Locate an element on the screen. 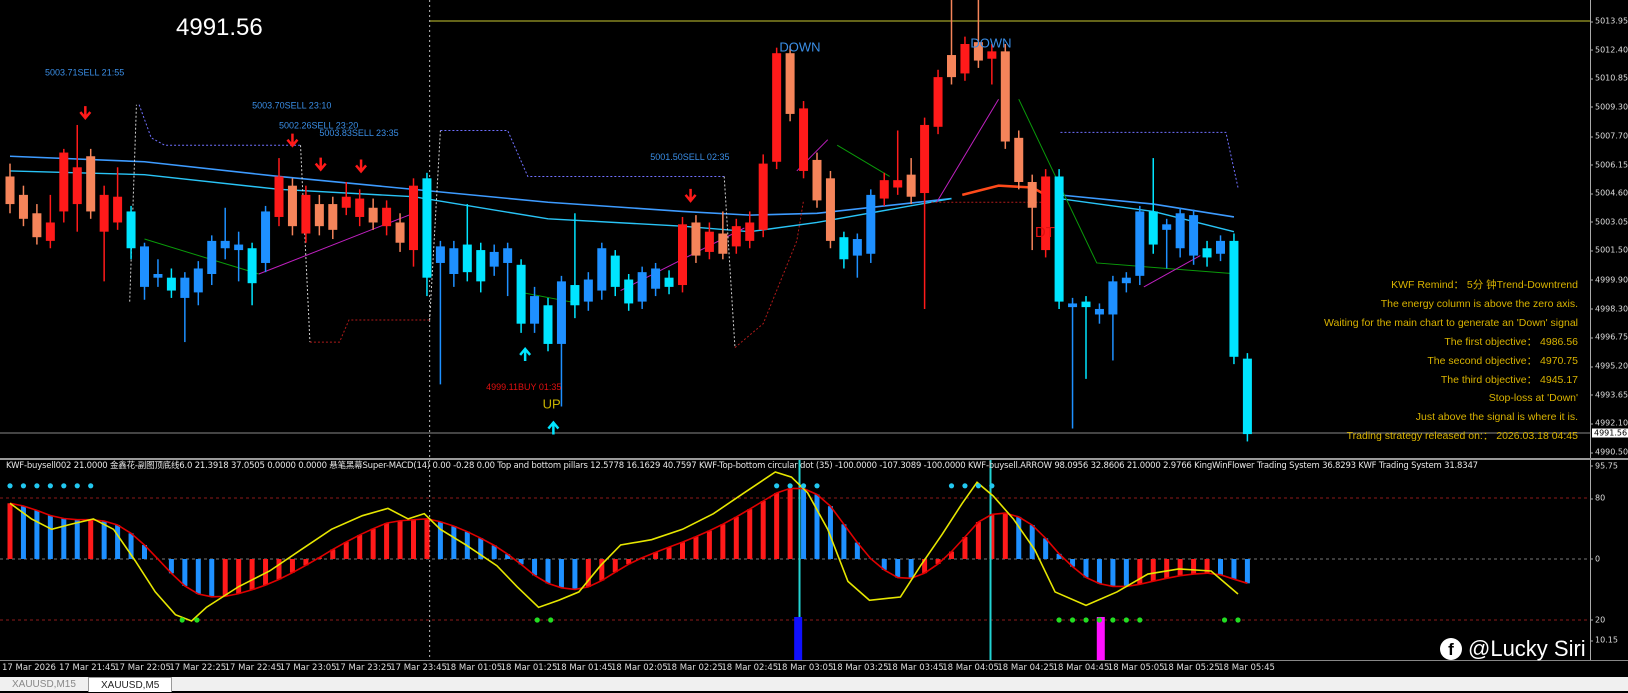 The width and height of the screenshot is (1628, 693). indicator-axis: 95.758002010.15 is located at coordinates (1609, 560).